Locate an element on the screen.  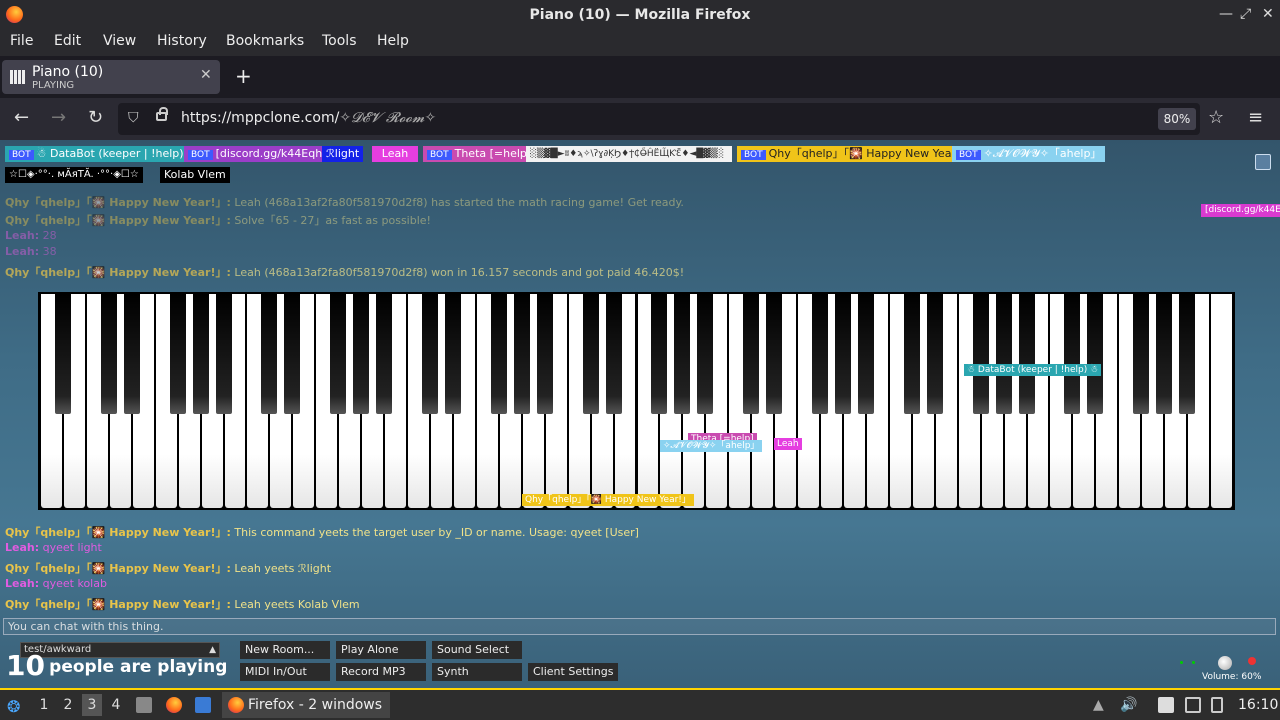
taskbar-window-firefox: Firefox - 2 windows is located at coordinates (306, 705).